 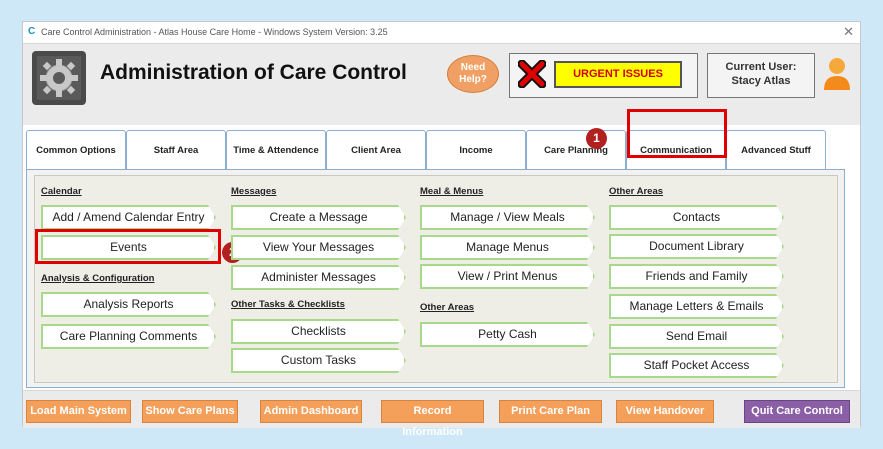 What do you see at coordinates (253, 72) in the screenshot?
I see `page-title: Administration of Care Control` at bounding box center [253, 72].